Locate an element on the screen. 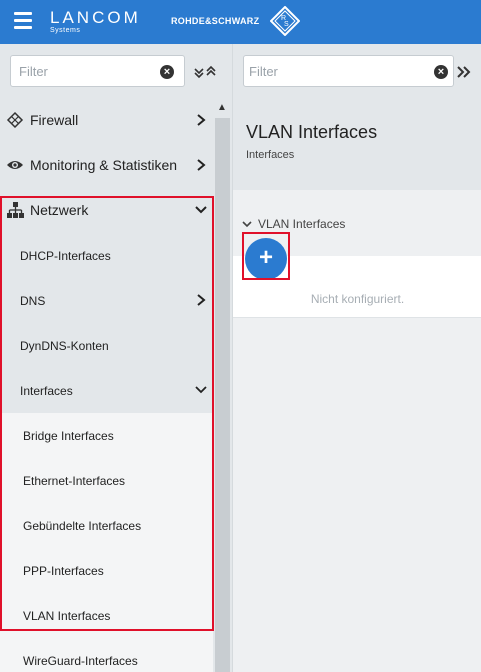 The width and height of the screenshot is (481, 672). nav-item-ethernet-interfaces: Ethernet-Interfaces is located at coordinates (106, 480).